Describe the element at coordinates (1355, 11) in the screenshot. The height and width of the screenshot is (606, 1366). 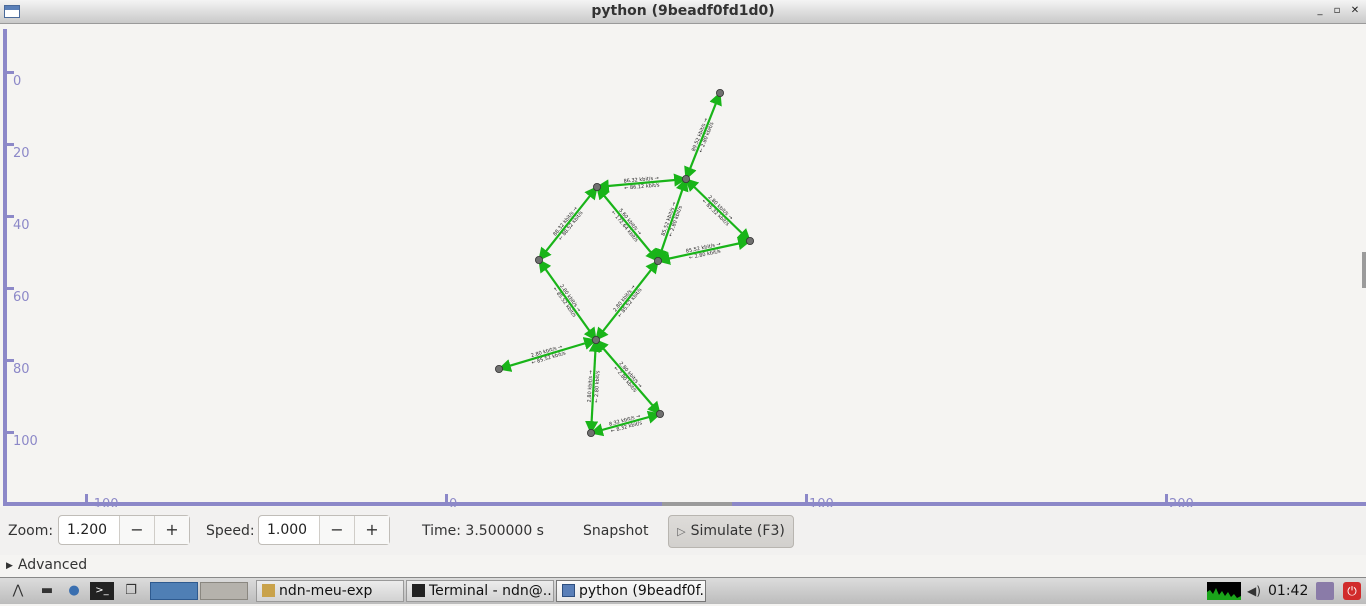
I see `close-button: ✕` at that location.